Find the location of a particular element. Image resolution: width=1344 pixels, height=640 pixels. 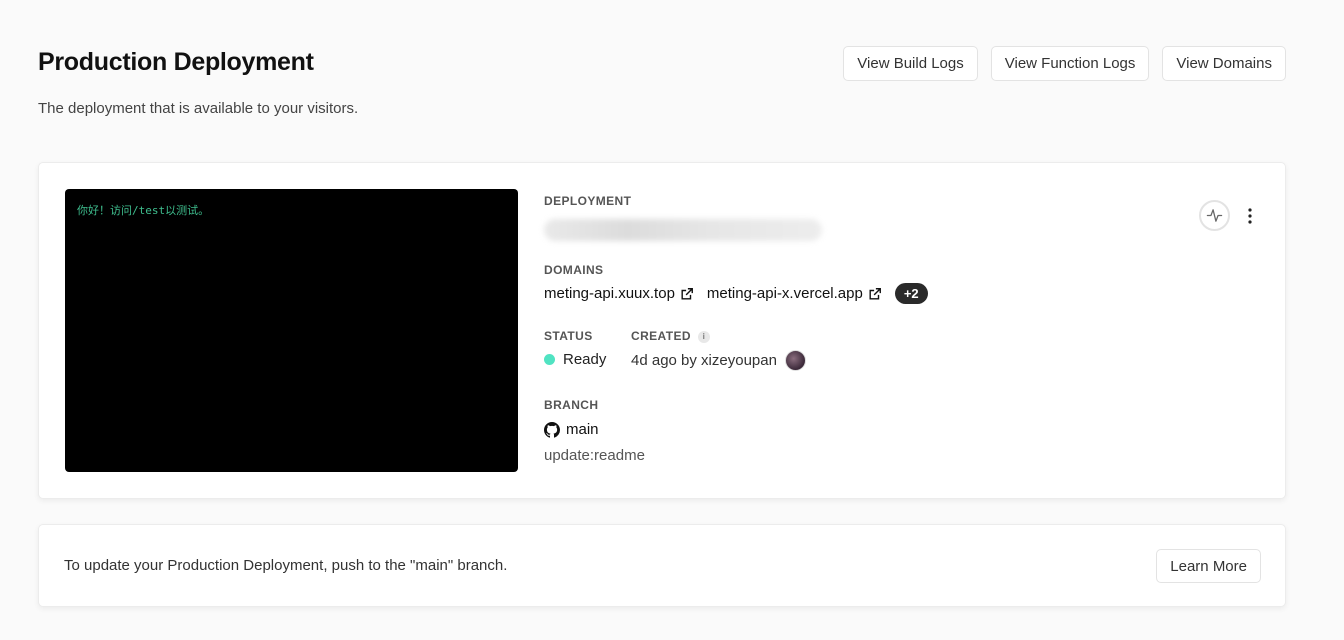

domain-link-primary: meting-api.xuux.top is located at coordinates (619, 293).